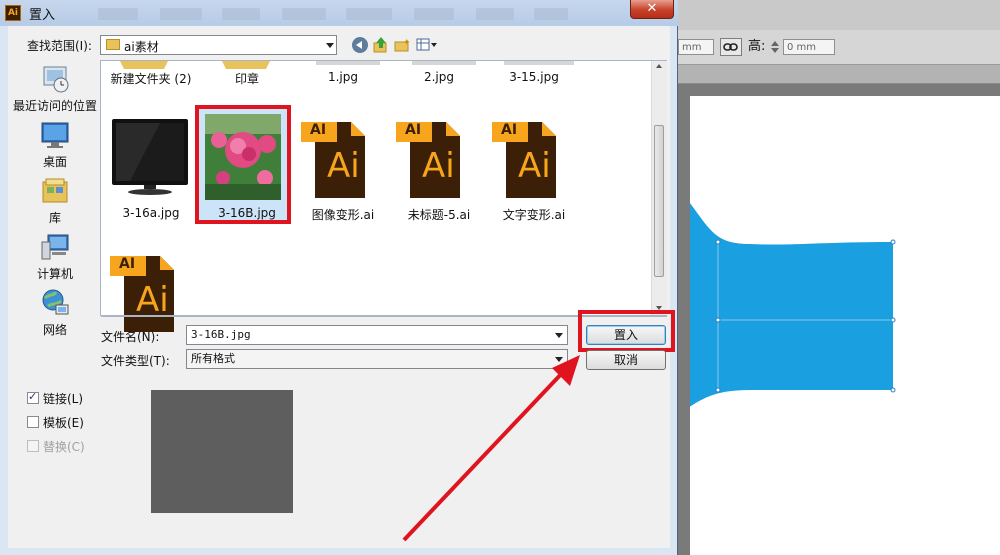 The height and width of the screenshot is (555, 1000). What do you see at coordinates (775, 47) in the screenshot?
I see `stepper-icon` at bounding box center [775, 47].